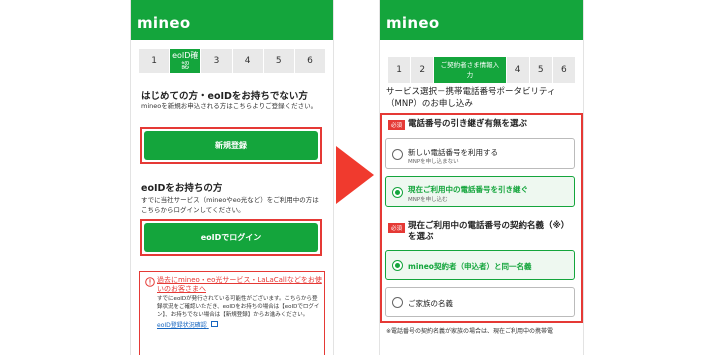 The height and width of the screenshot is (355, 710). I want to click on step-3: 3, so click(217, 61).